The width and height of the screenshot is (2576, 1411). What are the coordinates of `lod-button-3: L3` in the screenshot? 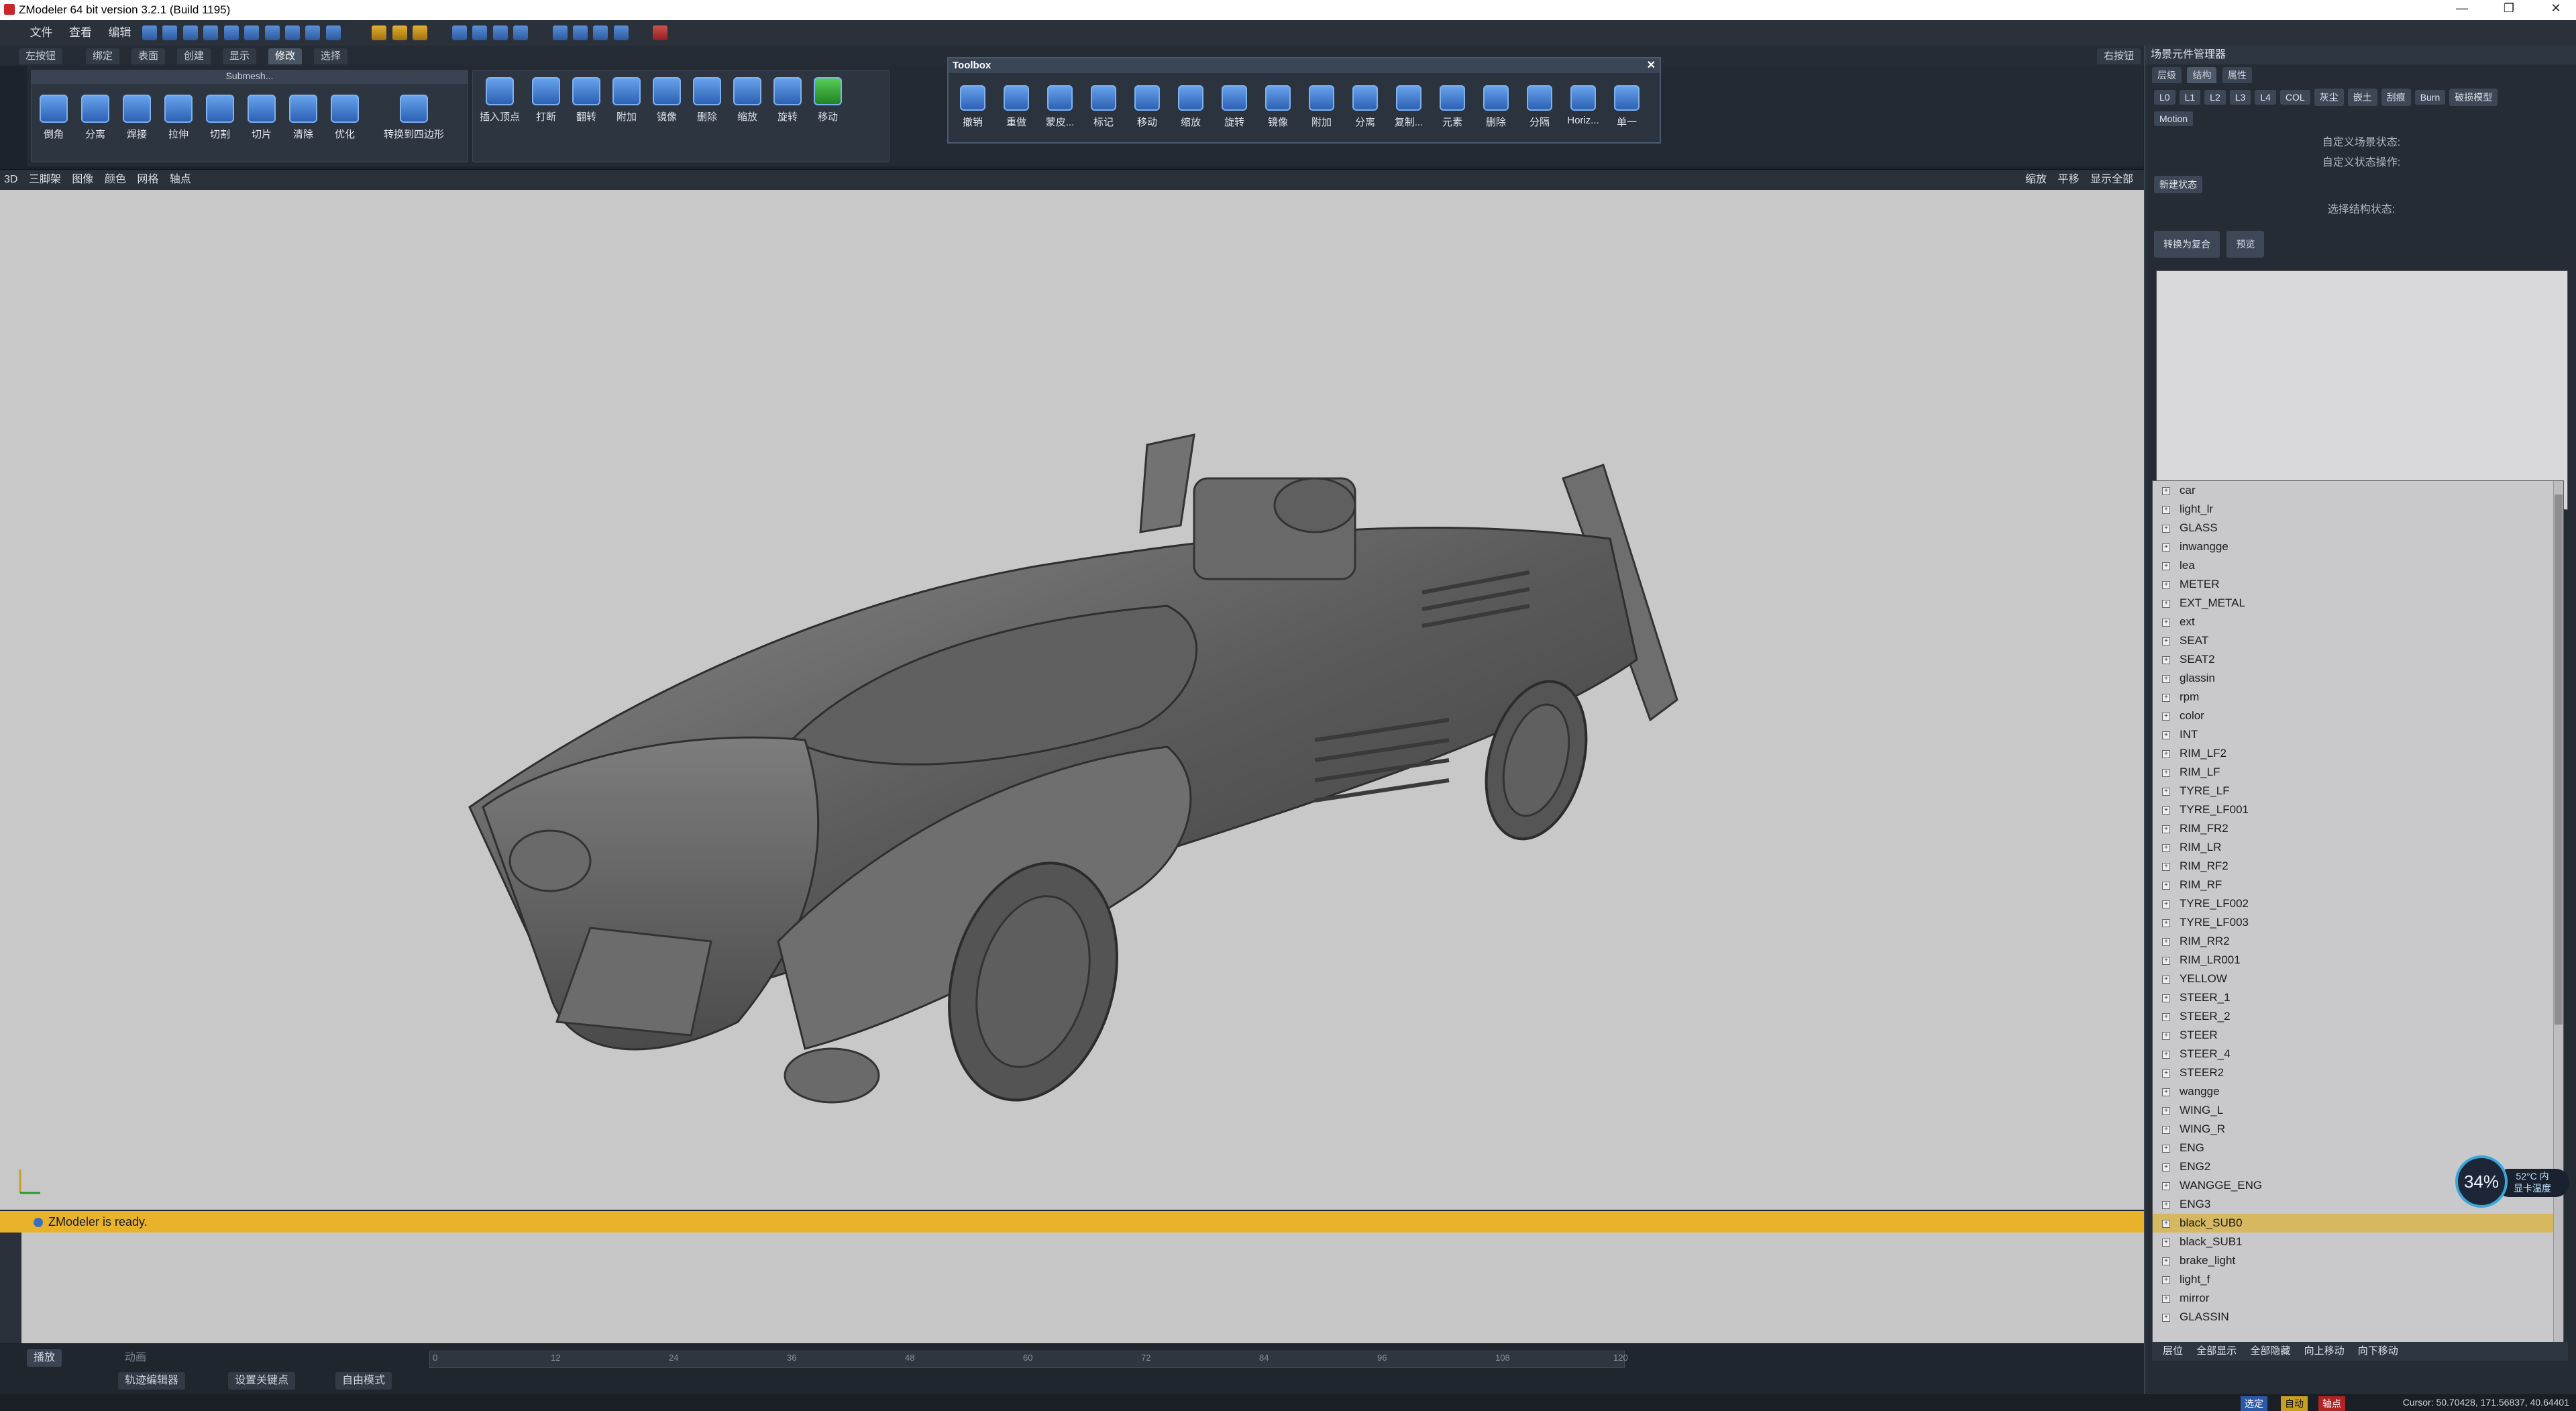 It's located at (2240, 97).